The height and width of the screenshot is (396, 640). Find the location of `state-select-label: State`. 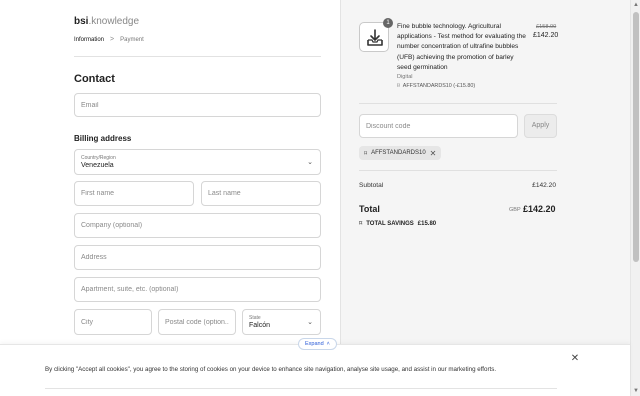

state-select-label: State is located at coordinates (255, 318).